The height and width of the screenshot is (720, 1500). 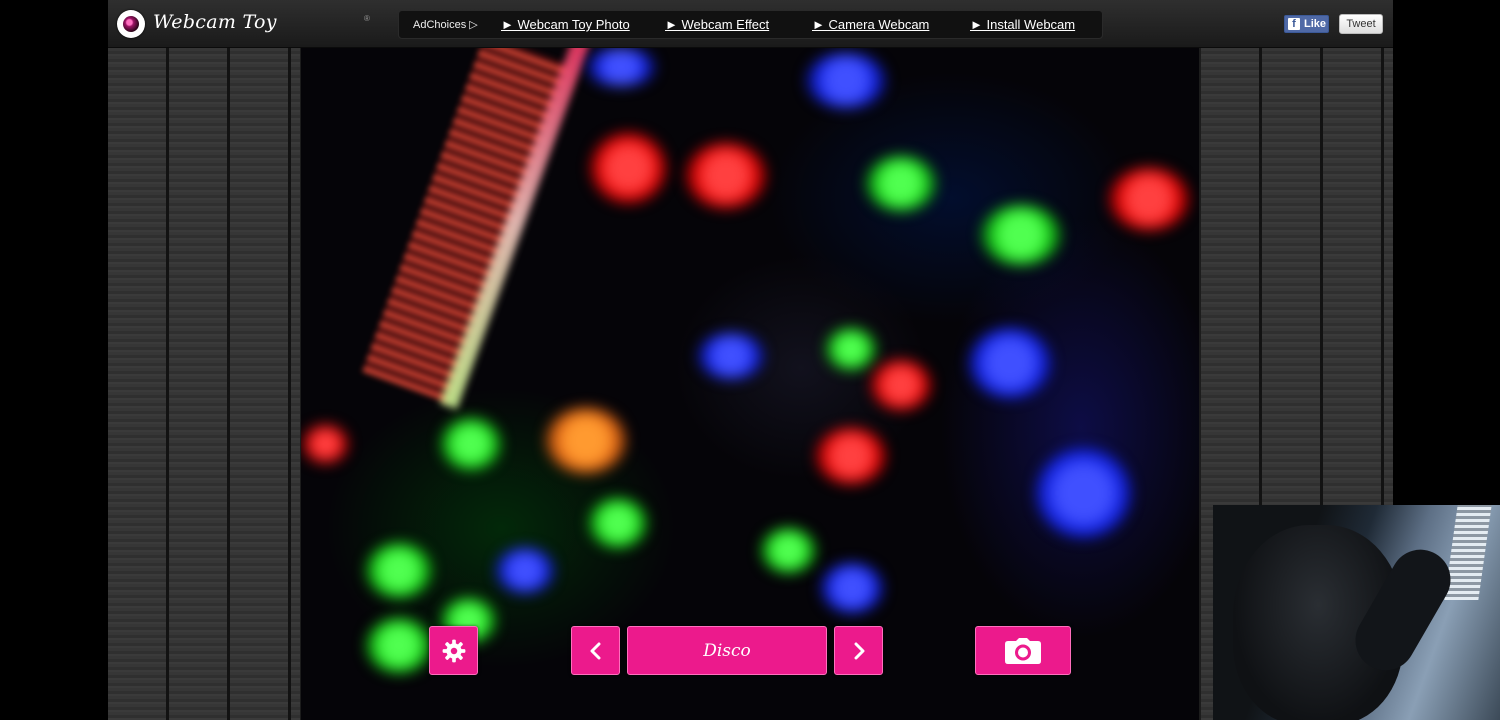 What do you see at coordinates (367, 18) in the screenshot?
I see `registered-mark: ®` at bounding box center [367, 18].